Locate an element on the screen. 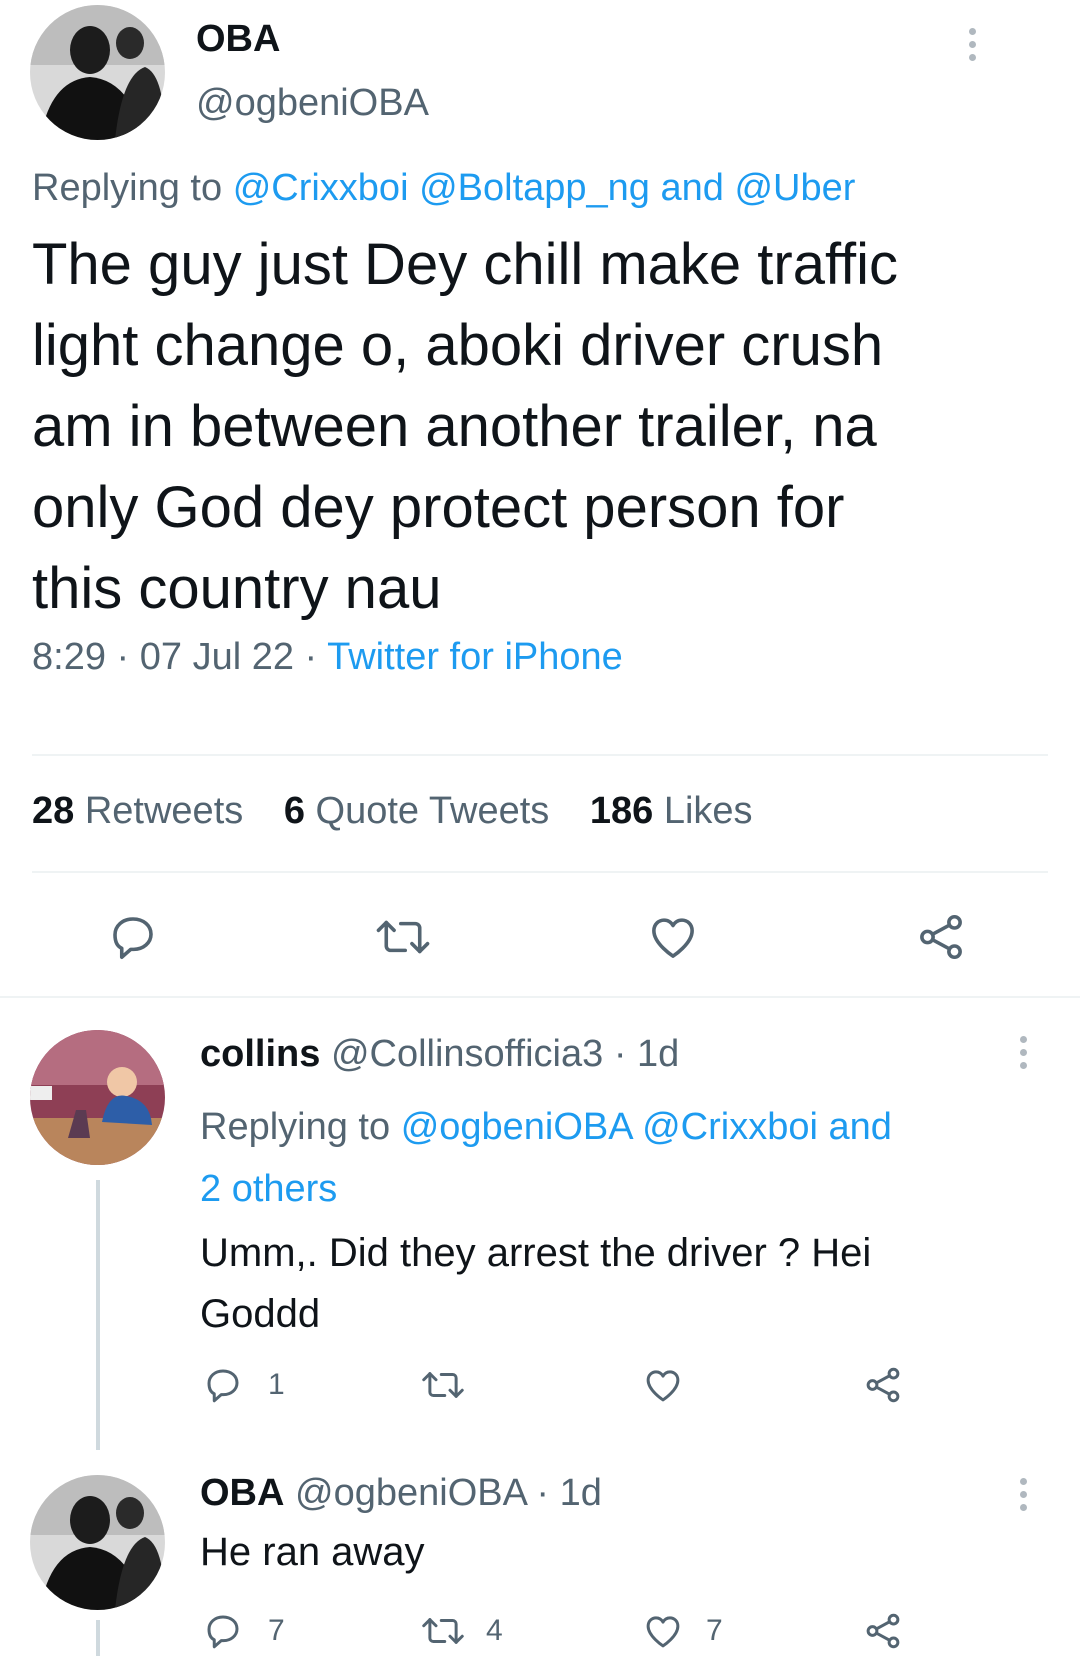 The height and width of the screenshot is (1656, 1080). tweet-stats: 28 Retweets 6 Quote Tweets 186 Likes is located at coordinates (392, 811).